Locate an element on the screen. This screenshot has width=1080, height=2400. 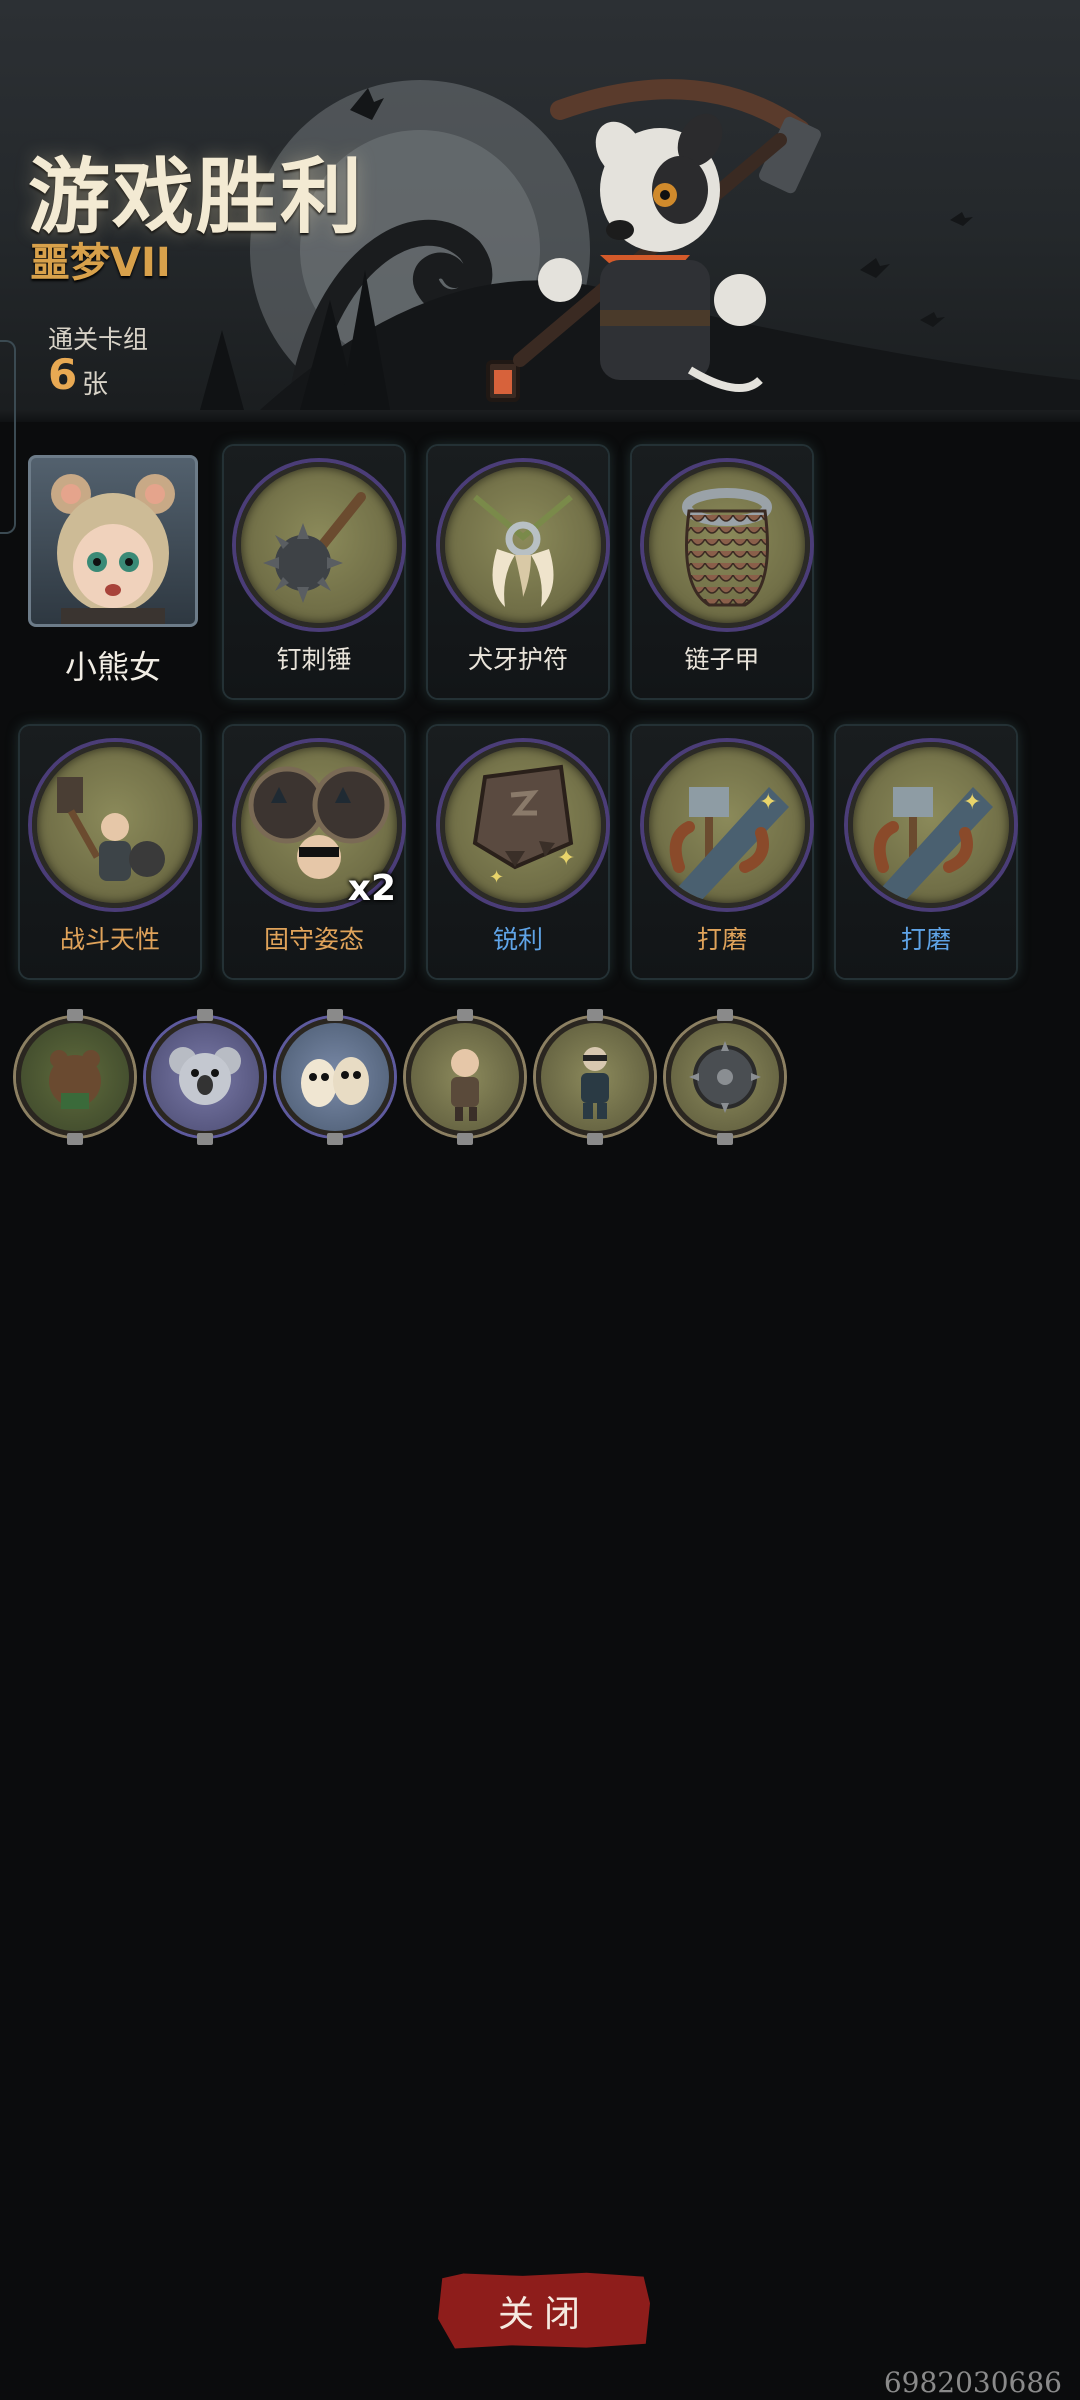
koala-relic-icon is located at coordinates (205, 1076).